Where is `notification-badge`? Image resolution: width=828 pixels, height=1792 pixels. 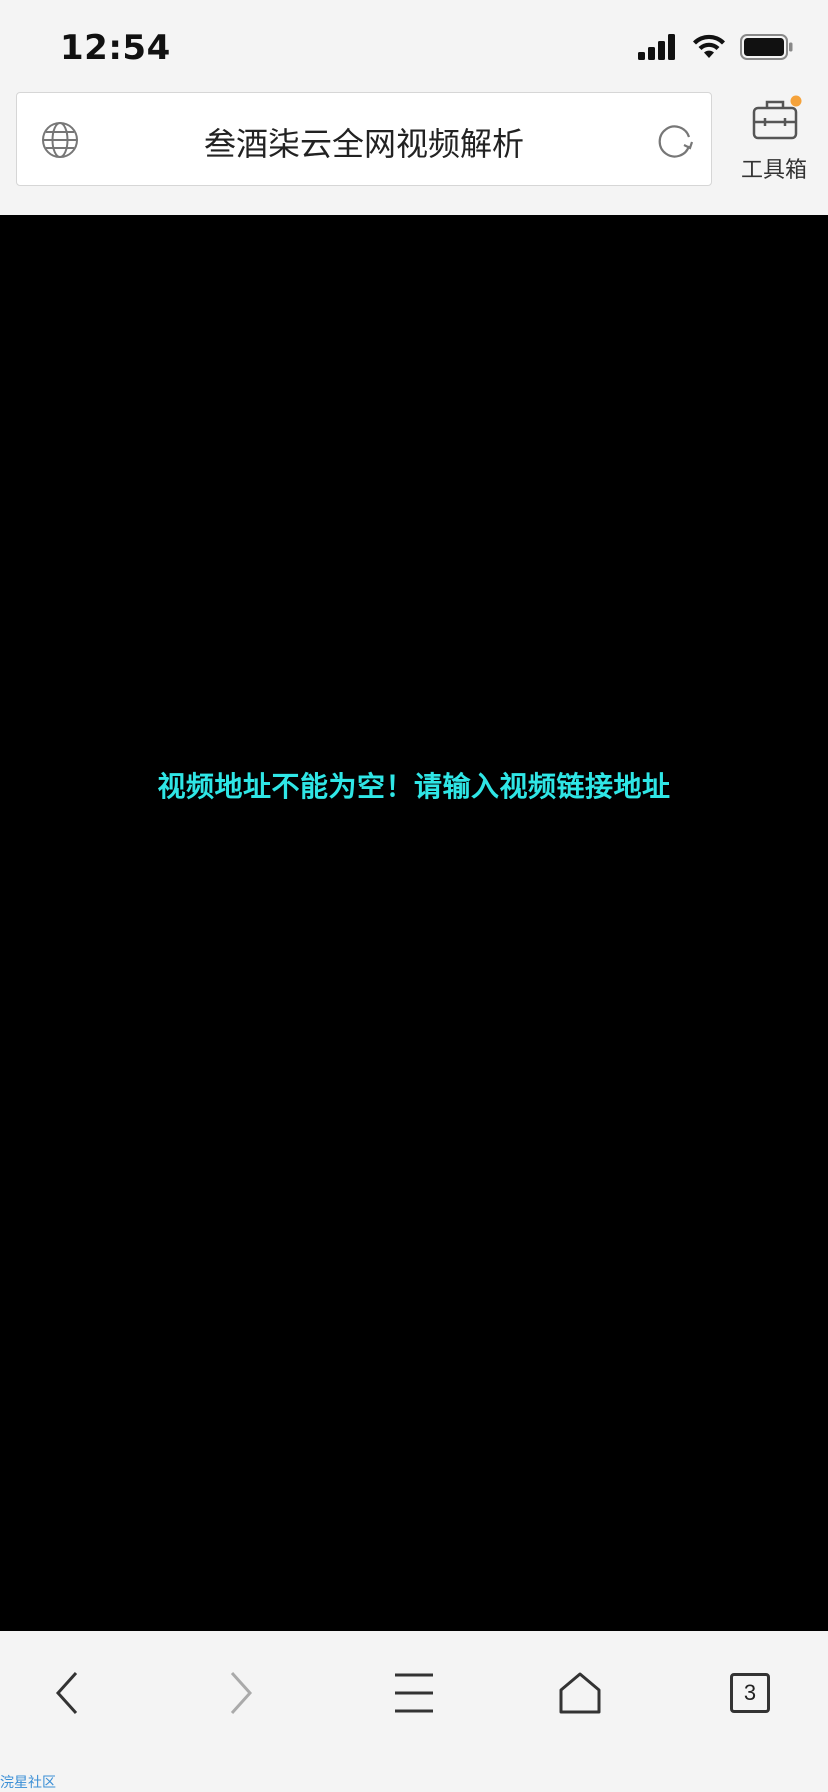 notification-badge is located at coordinates (796, 101).